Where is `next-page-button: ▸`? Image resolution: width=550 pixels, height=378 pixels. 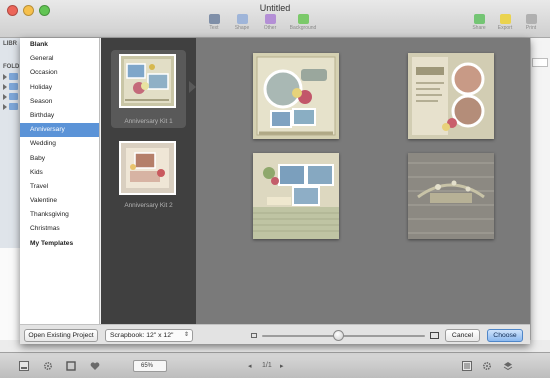 next-page-button: ▸ is located at coordinates (282, 366).